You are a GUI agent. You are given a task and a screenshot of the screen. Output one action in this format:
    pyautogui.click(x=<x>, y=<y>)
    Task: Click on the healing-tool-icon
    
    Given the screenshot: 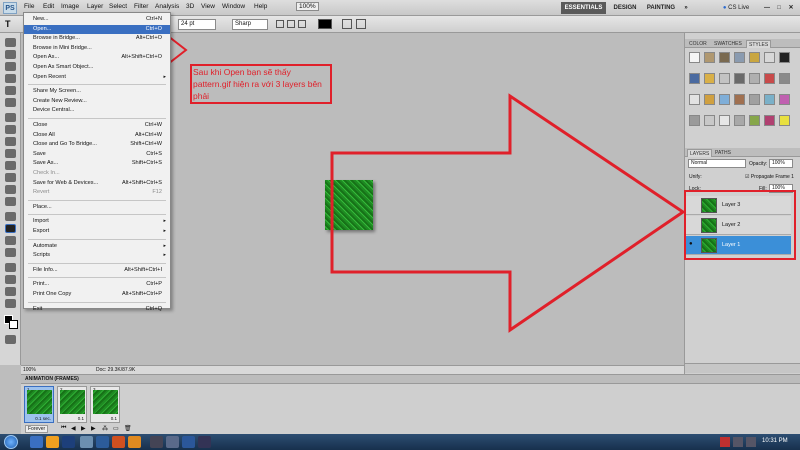 What is the action you would take?
    pyautogui.click(x=10, y=117)
    